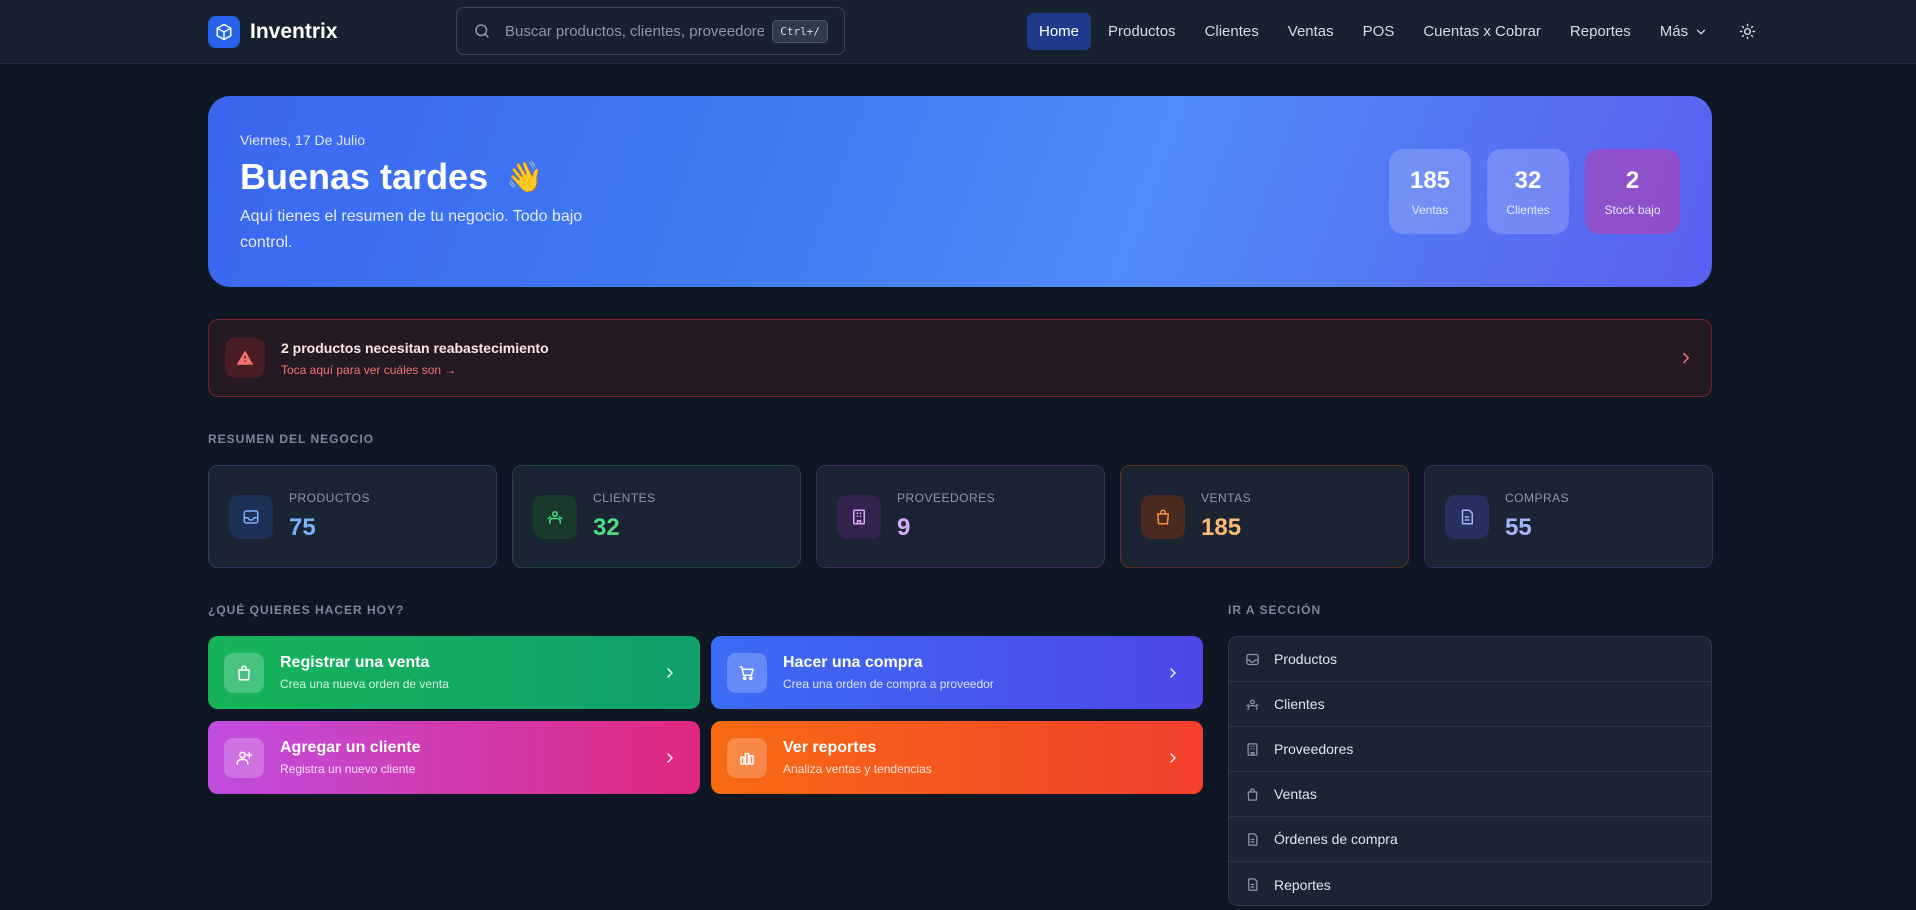  I want to click on action-ver-reportes: Ver reportes Analiza ventas y tendencias, so click(957, 757).